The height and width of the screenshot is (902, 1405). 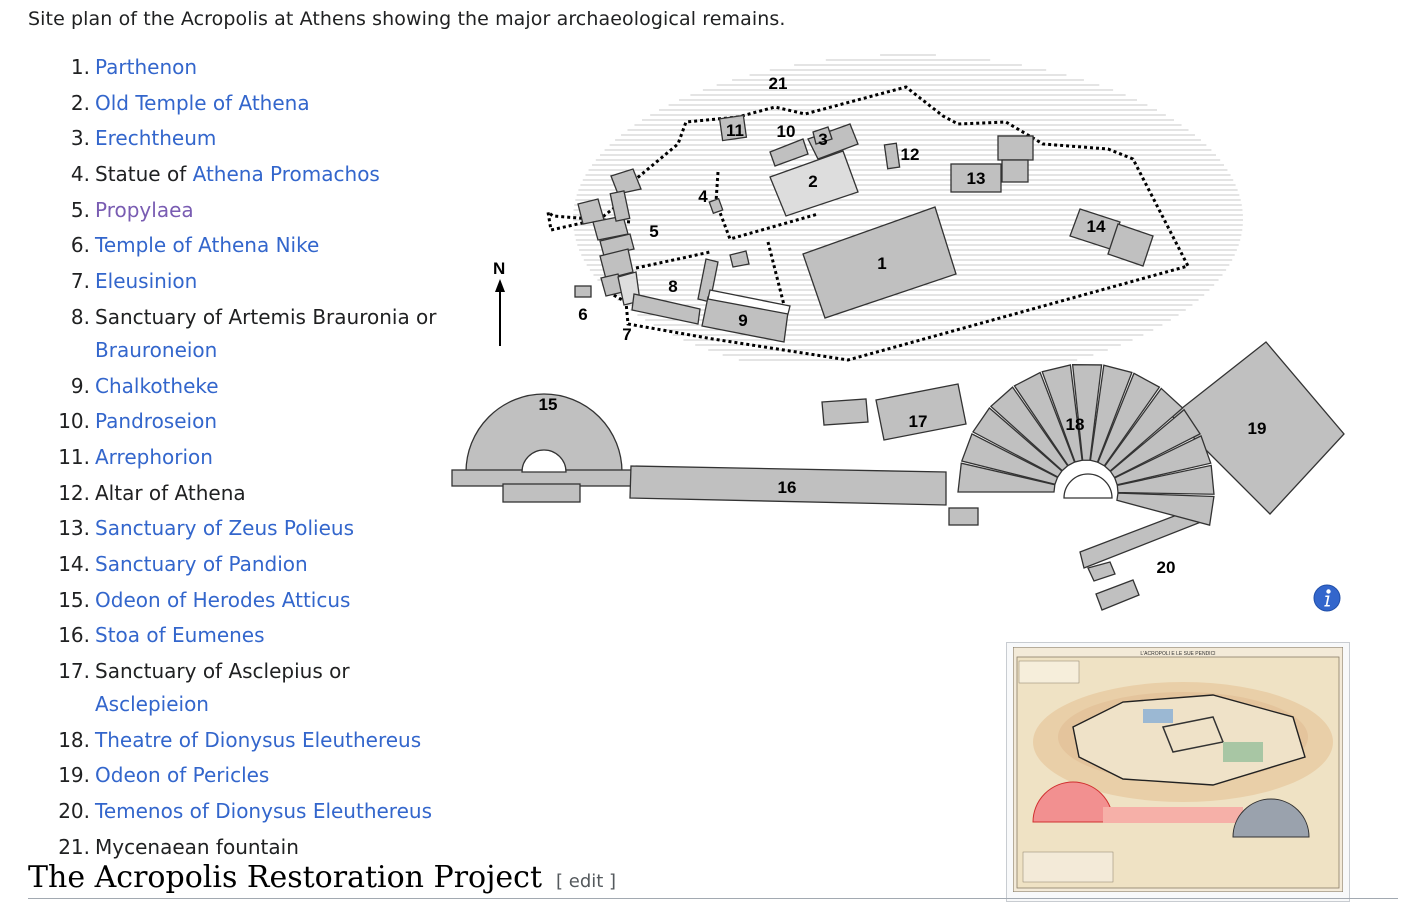 I want to click on list-item-text: Mycenaean fountain, so click(x=276, y=847).